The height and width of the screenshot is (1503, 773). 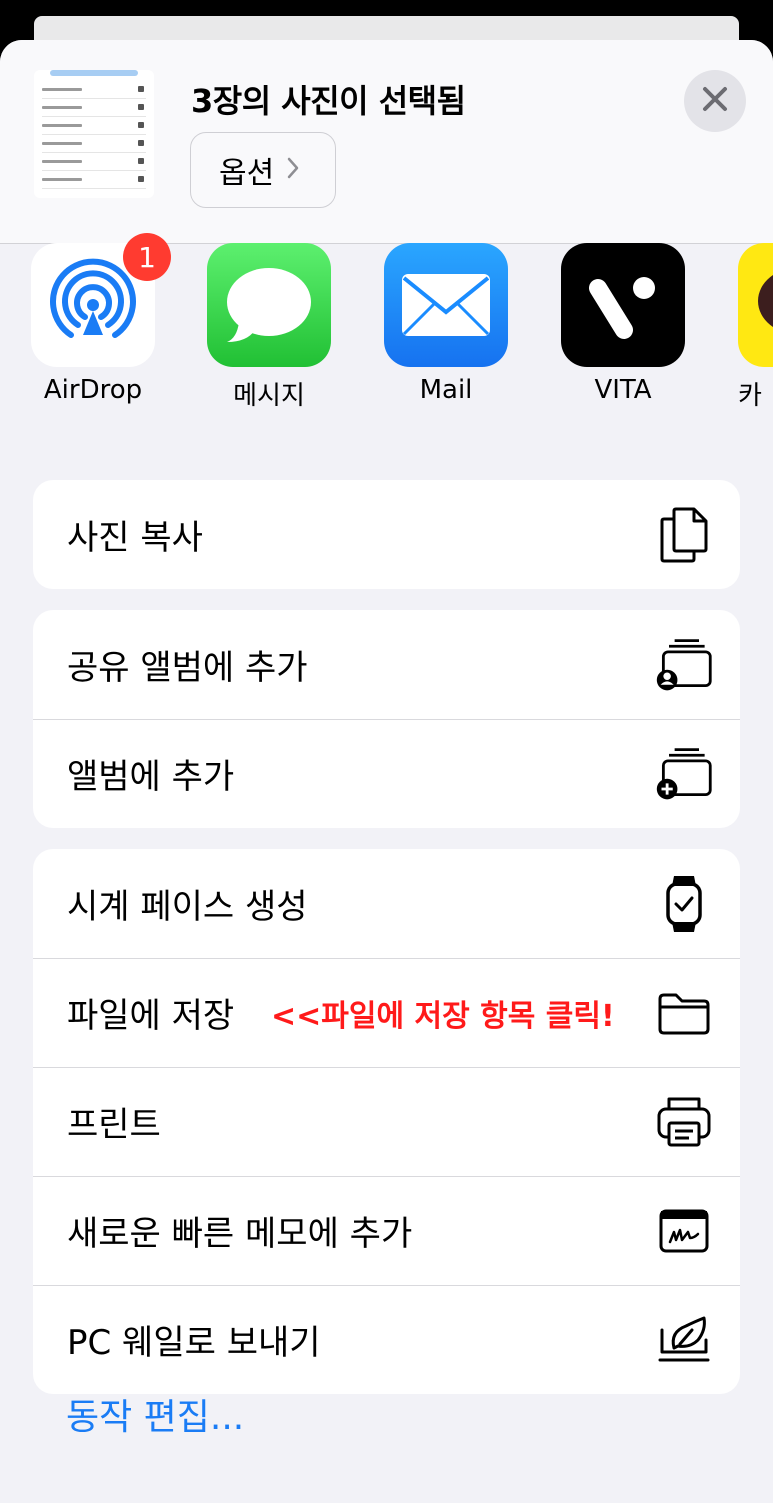 What do you see at coordinates (446, 390) in the screenshot?
I see `app-name: Mail` at bounding box center [446, 390].